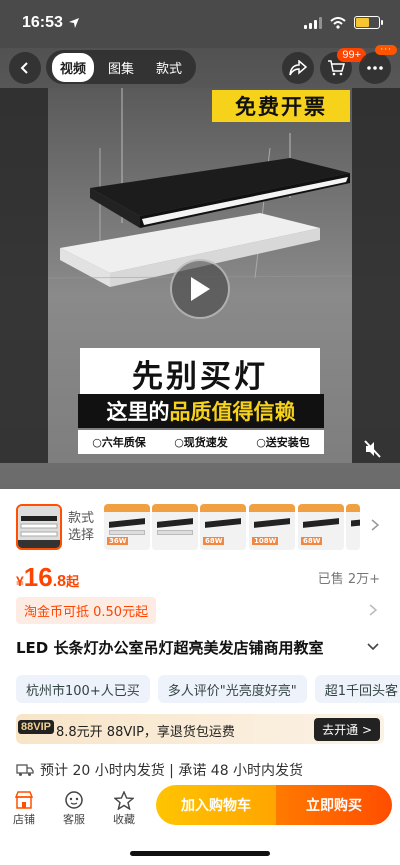  What do you see at coordinates (283, 442) in the screenshot?
I see `feature-item: ○送安装包` at bounding box center [283, 442].